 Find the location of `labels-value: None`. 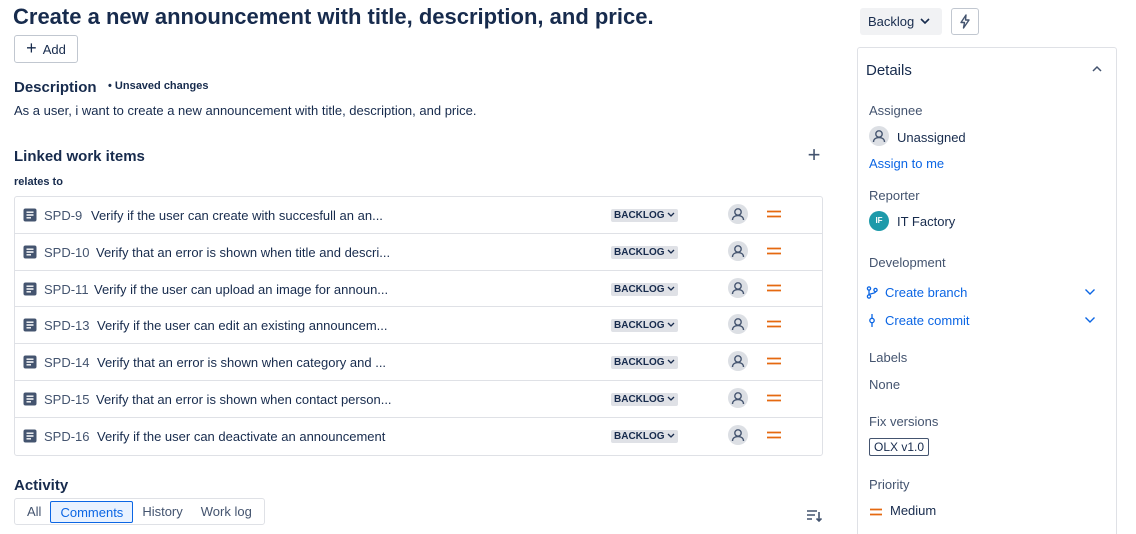

labels-value: None is located at coordinates (884, 384).